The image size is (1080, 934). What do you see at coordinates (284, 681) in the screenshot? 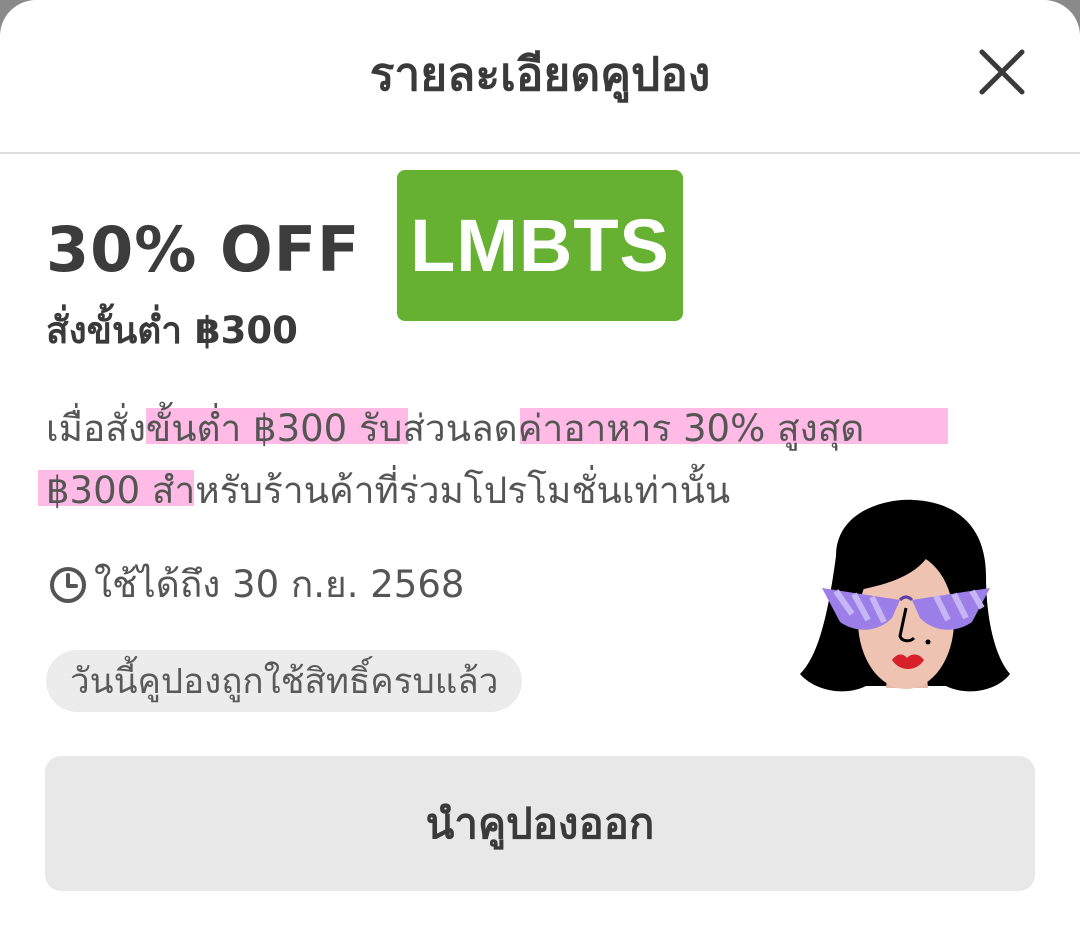
I see `status-badge: วันนี้คูปองถูกใช้สิทธิ์ครบแล้ว` at bounding box center [284, 681].